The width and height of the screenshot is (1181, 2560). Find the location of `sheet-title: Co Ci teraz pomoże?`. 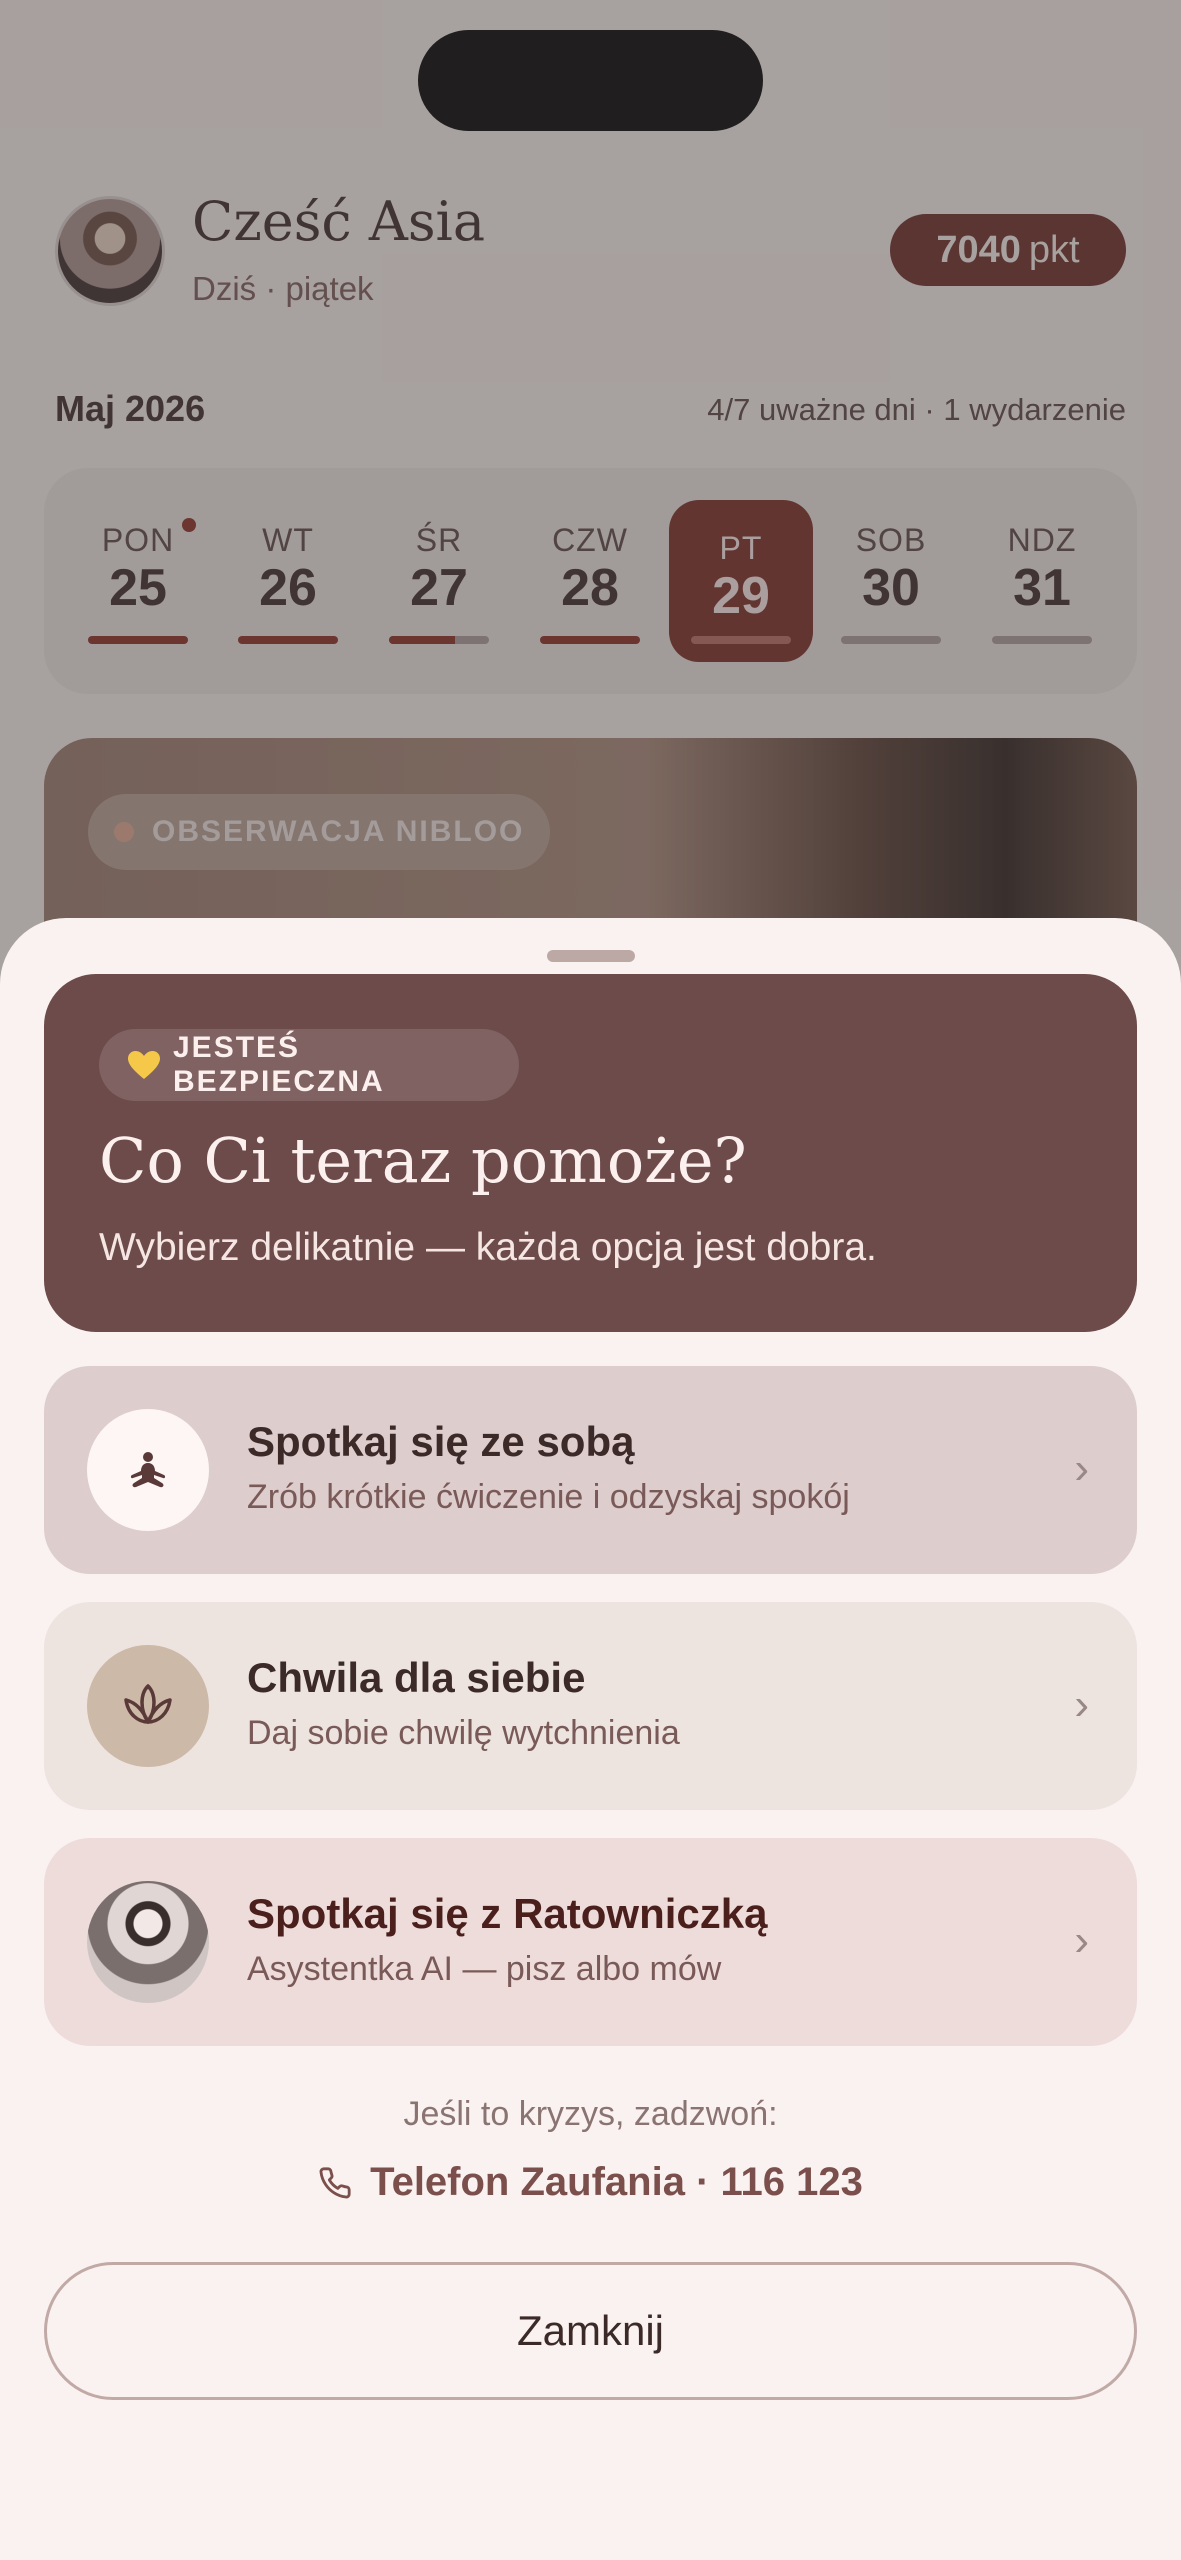

sheet-title: Co Ci teraz pomoże? is located at coordinates (423, 1160).